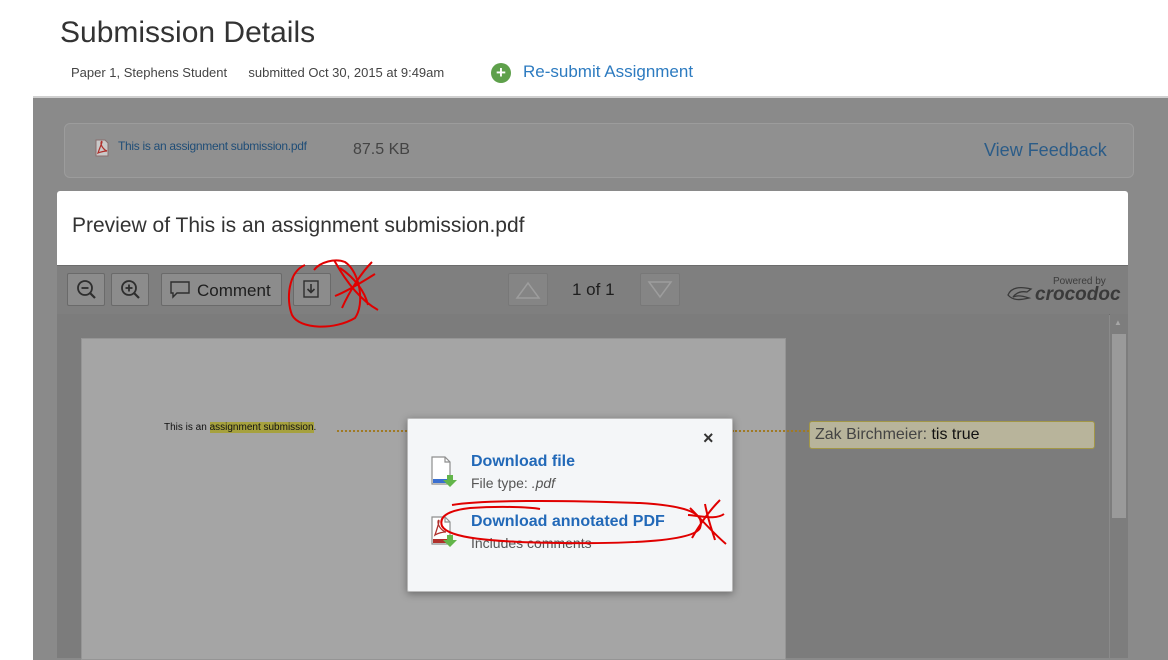  I want to click on triangle-up-icon, so click(528, 290).